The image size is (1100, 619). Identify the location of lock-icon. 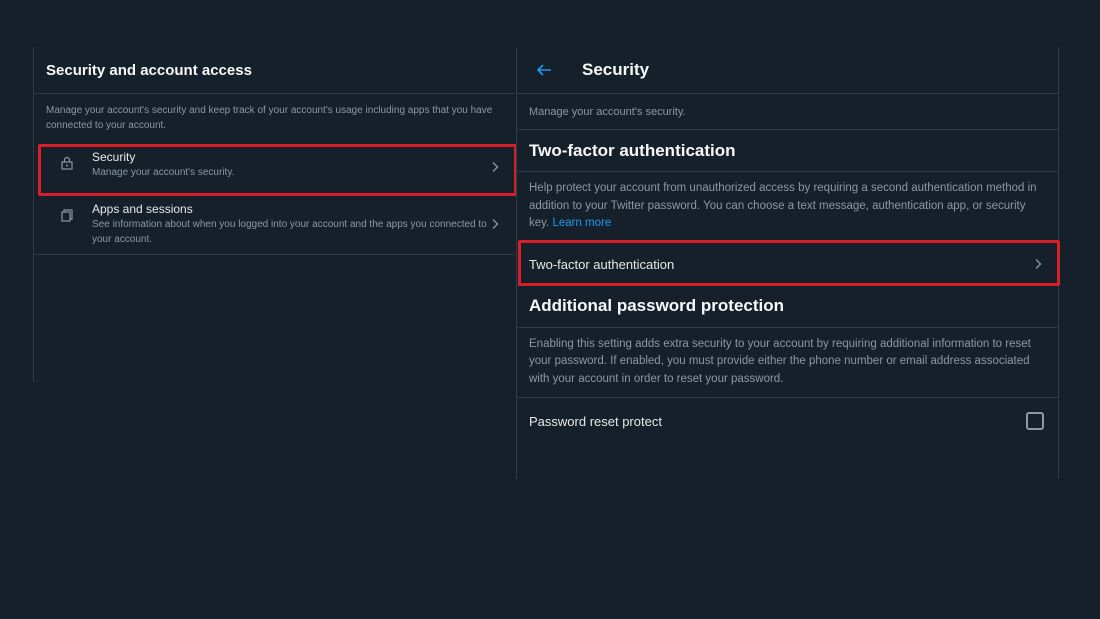
(67, 163).